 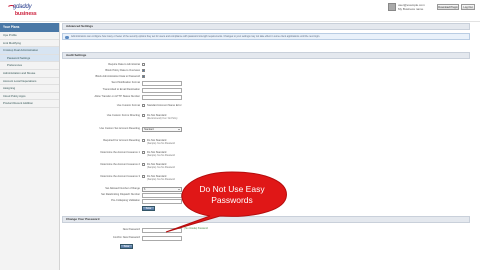 I want to click on setting-label: Use Custom Forms Directing, so click(x=123, y=115).